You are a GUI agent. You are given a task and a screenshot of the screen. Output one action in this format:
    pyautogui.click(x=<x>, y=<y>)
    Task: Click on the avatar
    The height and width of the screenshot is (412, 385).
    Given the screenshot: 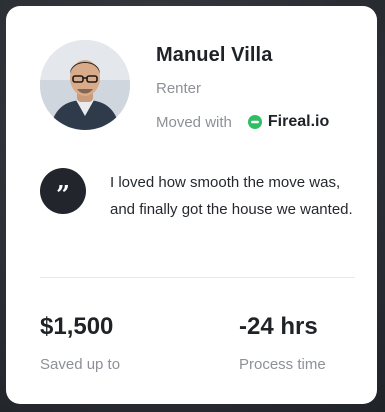 What is the action you would take?
    pyautogui.click(x=85, y=85)
    